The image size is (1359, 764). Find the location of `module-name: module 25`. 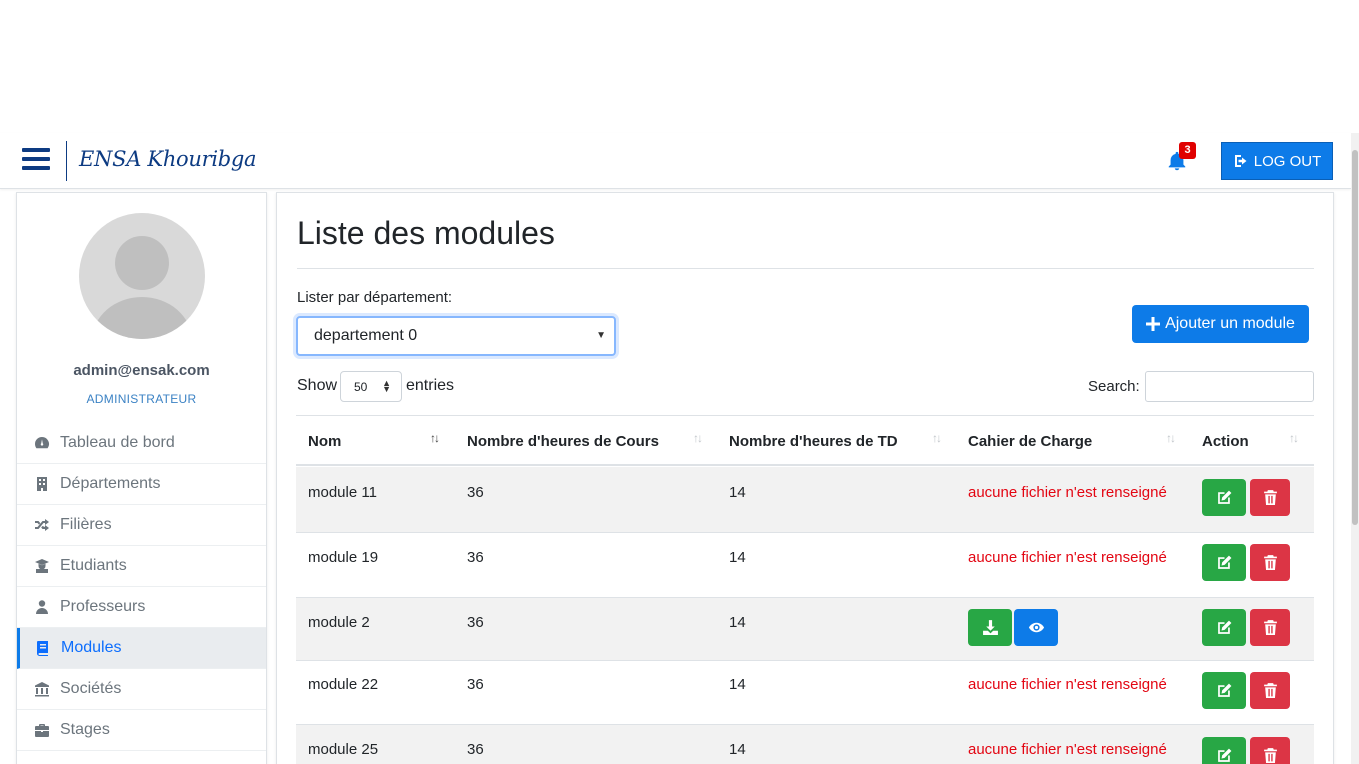

module-name: module 25 is located at coordinates (343, 749).